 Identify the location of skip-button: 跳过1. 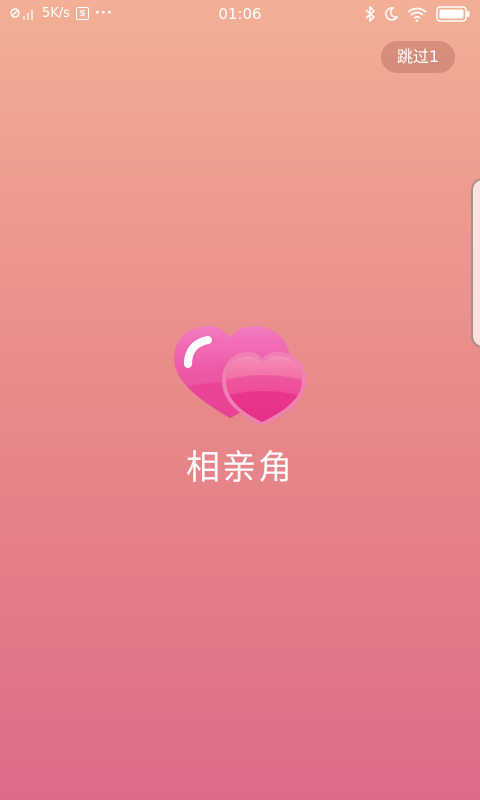
(418, 57).